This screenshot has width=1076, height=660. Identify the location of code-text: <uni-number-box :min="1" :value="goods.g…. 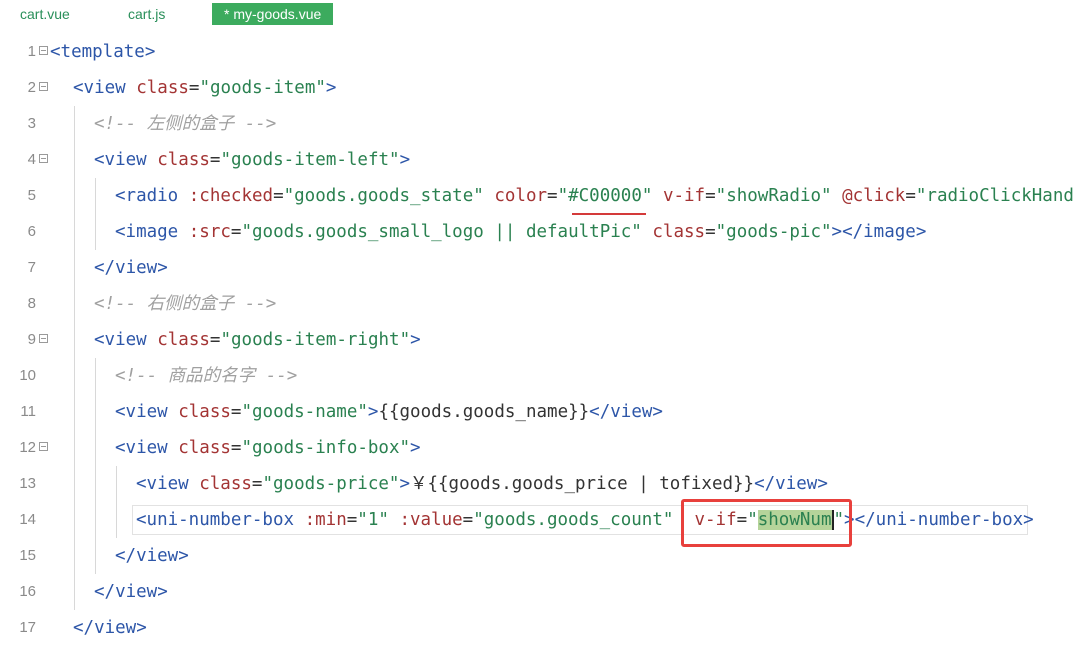
(585, 520).